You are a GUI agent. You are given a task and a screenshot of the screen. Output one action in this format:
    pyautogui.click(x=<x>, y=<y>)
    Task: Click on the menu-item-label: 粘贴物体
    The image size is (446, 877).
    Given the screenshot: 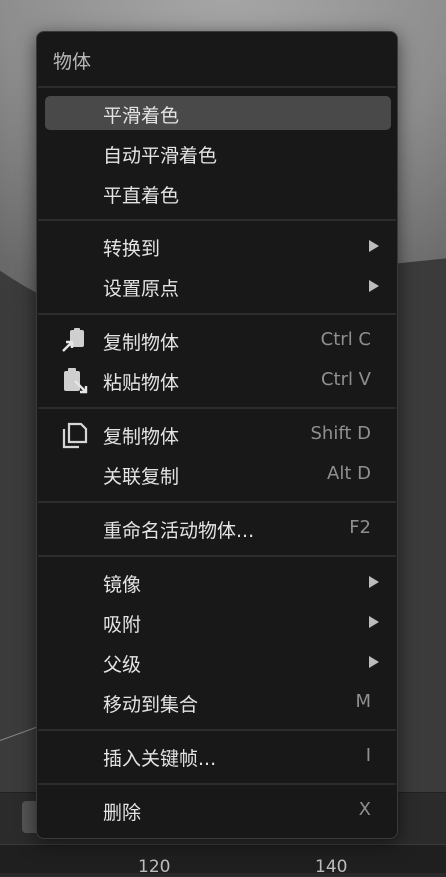 What is the action you would take?
    pyautogui.click(x=141, y=383)
    